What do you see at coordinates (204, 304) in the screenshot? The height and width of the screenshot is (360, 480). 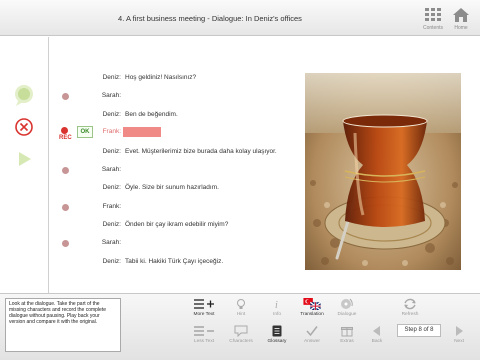 I see `more-text-icon` at bounding box center [204, 304].